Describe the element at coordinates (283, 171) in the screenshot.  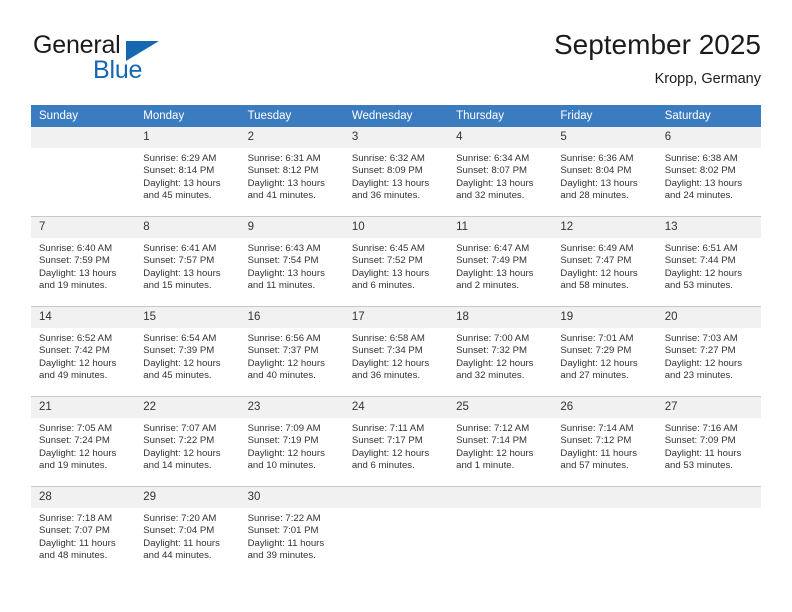
I see `sunset-text: Sunset: 8:12 PM` at that location.